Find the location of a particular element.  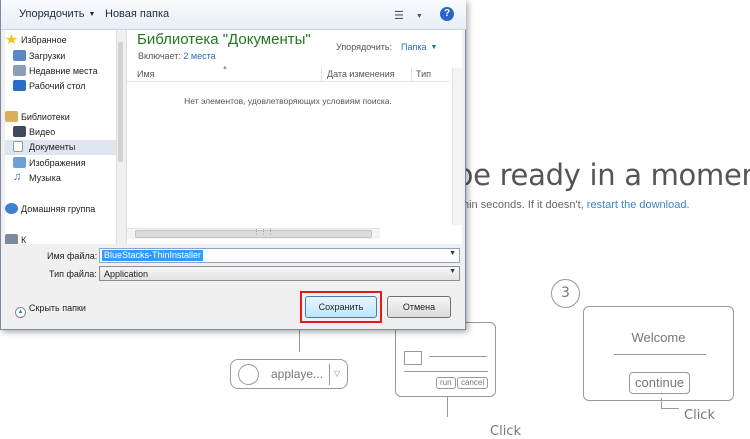

cancel-illustration-button: cancel is located at coordinates (473, 383).